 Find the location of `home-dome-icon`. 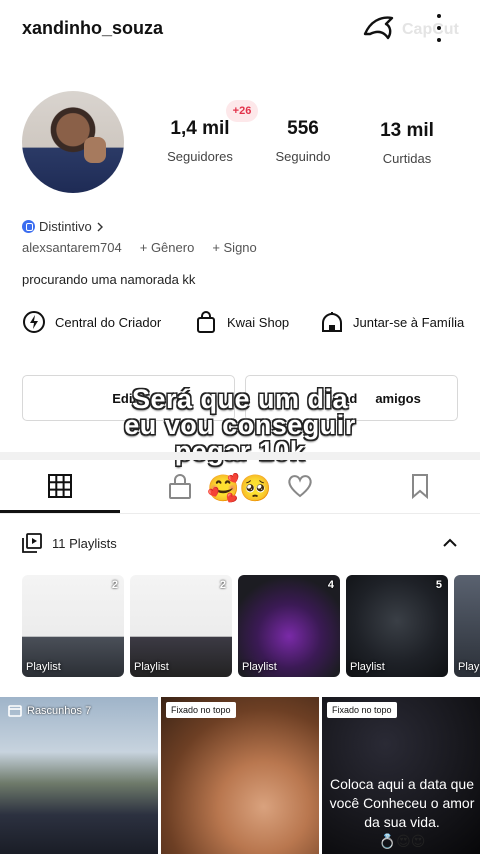

home-dome-icon is located at coordinates (332, 322).